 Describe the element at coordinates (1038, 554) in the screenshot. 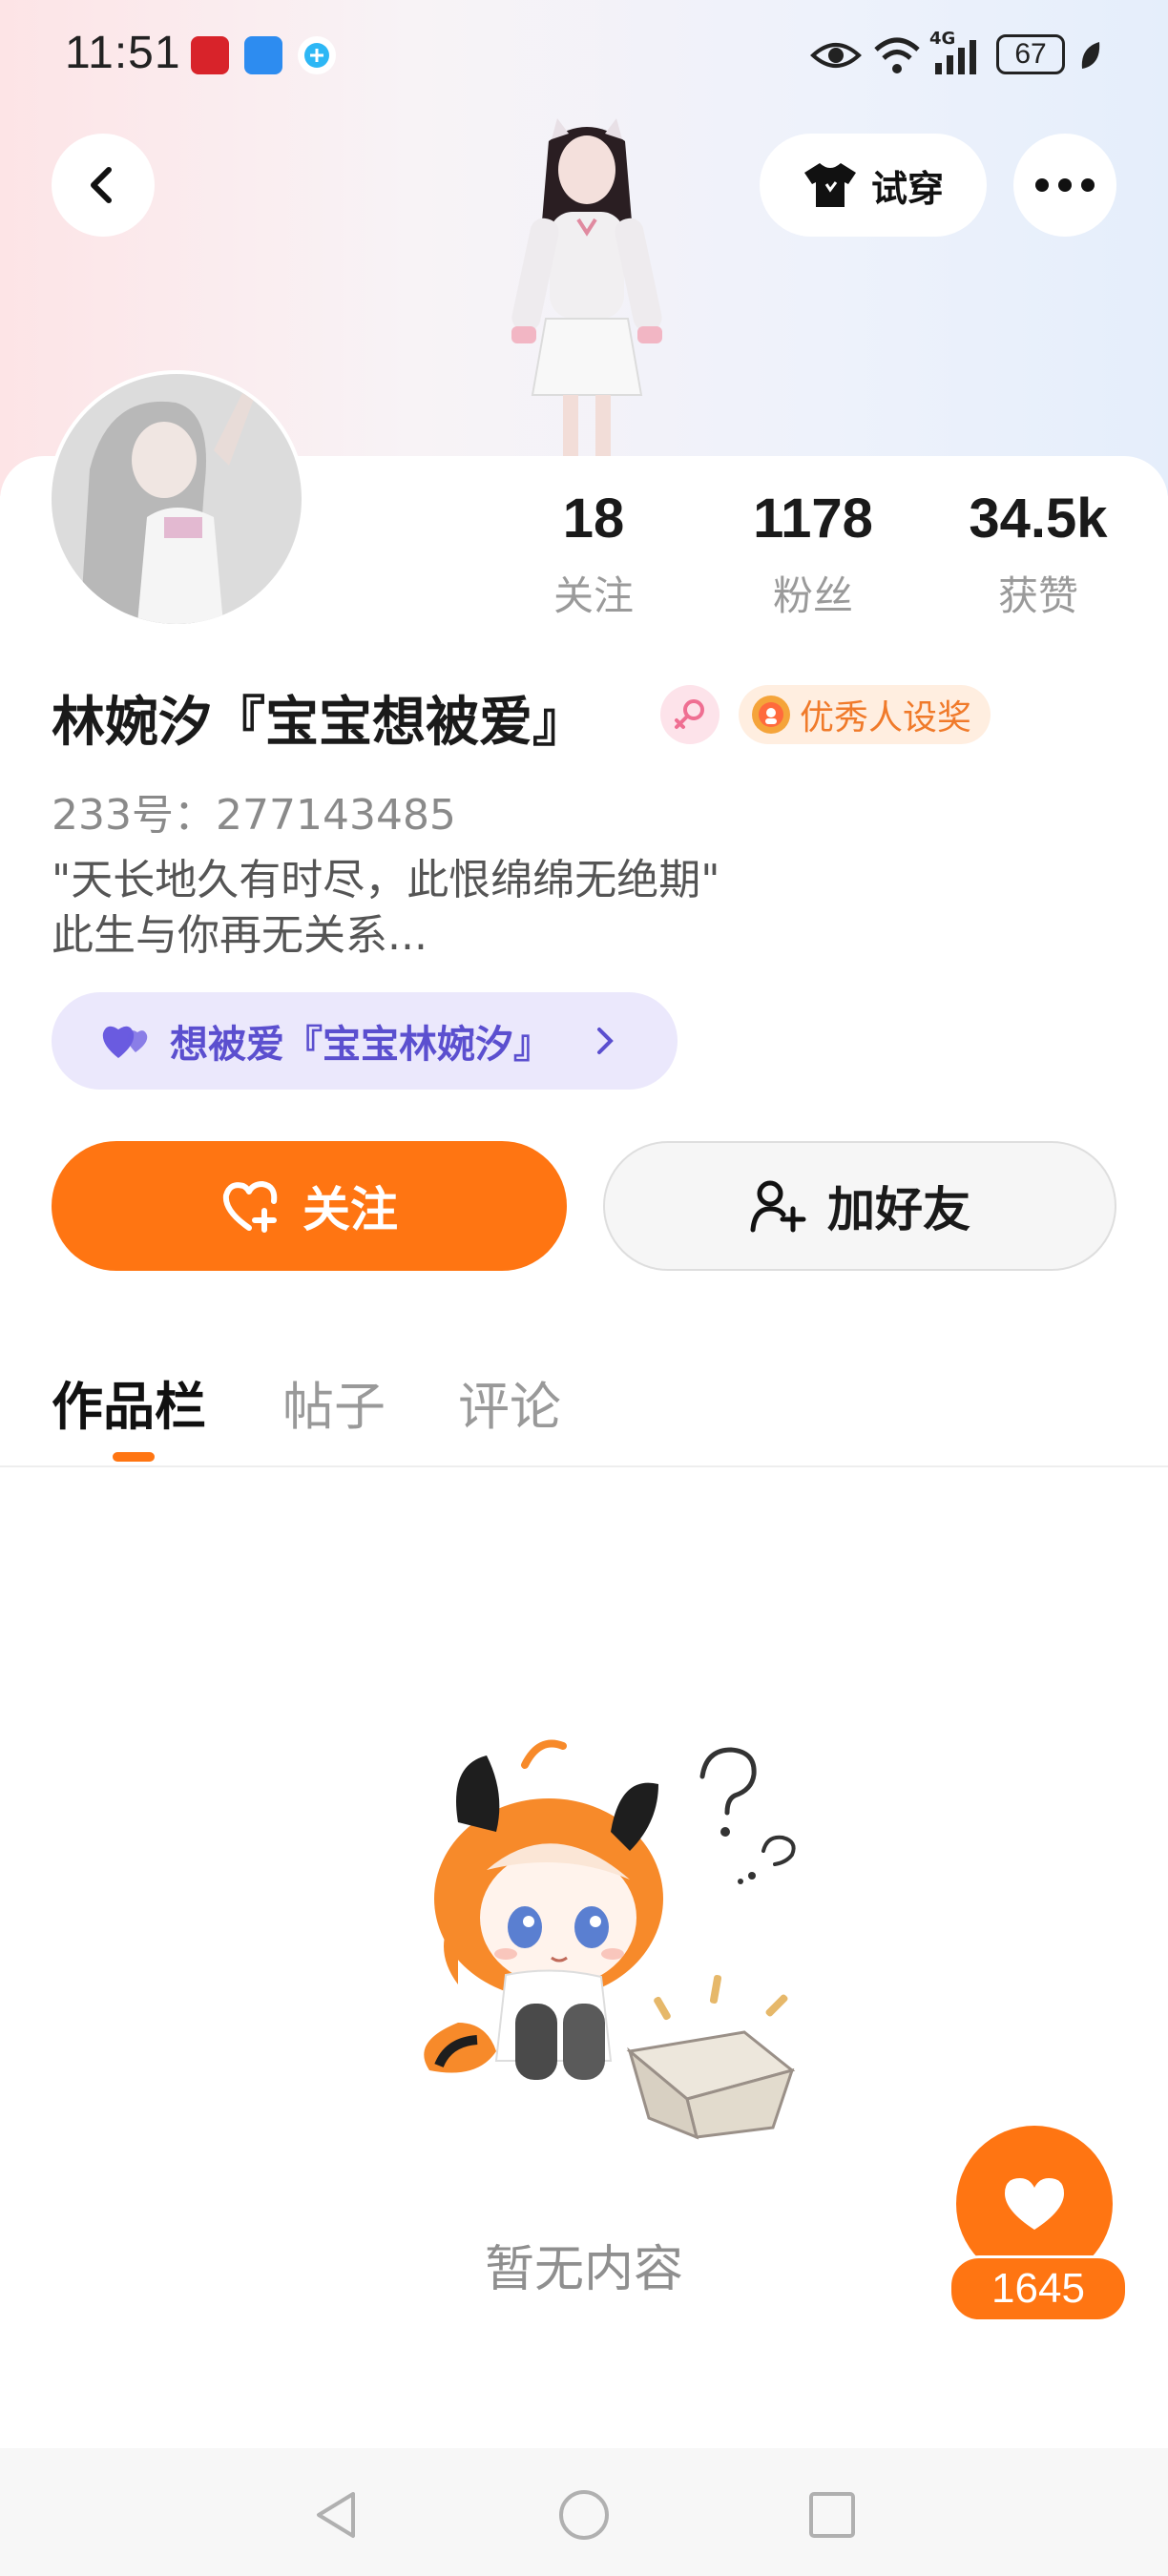

I see `stat-likes: 34.5k 获赞` at that location.